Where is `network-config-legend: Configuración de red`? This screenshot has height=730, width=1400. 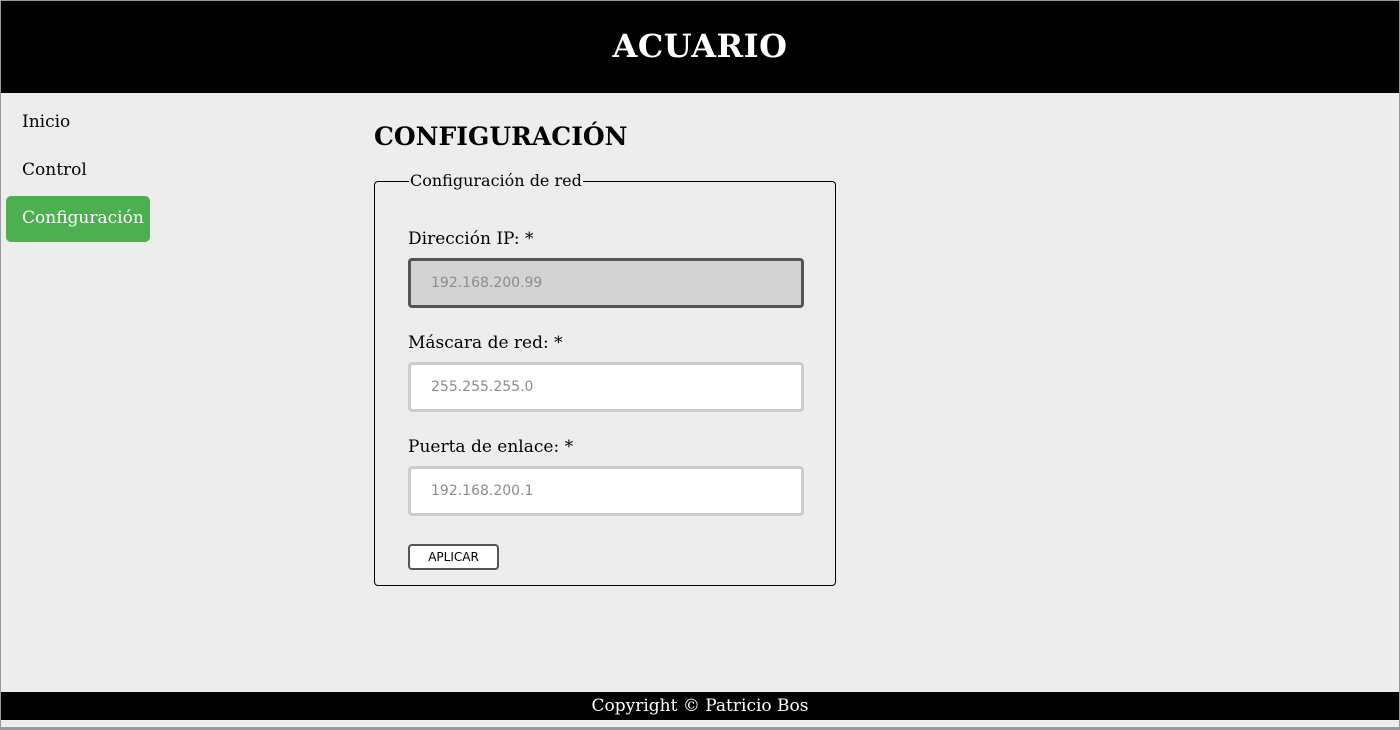 network-config-legend: Configuración de red is located at coordinates (496, 180).